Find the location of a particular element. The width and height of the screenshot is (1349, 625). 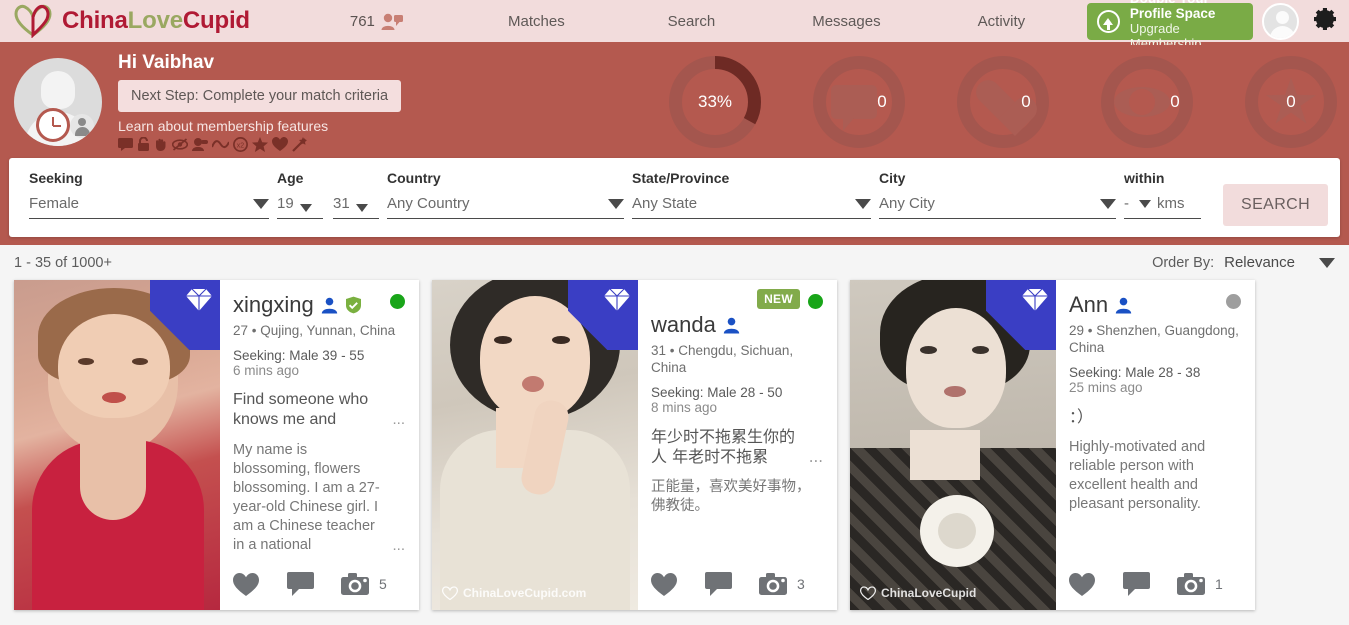

age-label: Age is located at coordinates (290, 178).